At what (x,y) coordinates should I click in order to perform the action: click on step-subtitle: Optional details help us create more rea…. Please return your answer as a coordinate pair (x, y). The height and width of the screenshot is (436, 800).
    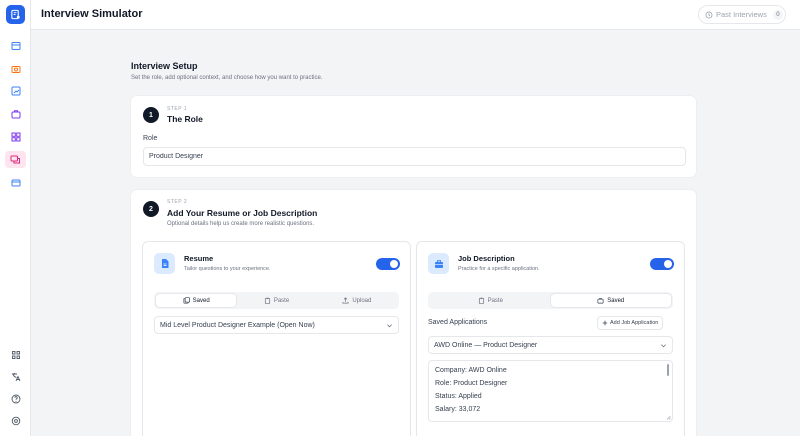
    Looking at the image, I should click on (241, 224).